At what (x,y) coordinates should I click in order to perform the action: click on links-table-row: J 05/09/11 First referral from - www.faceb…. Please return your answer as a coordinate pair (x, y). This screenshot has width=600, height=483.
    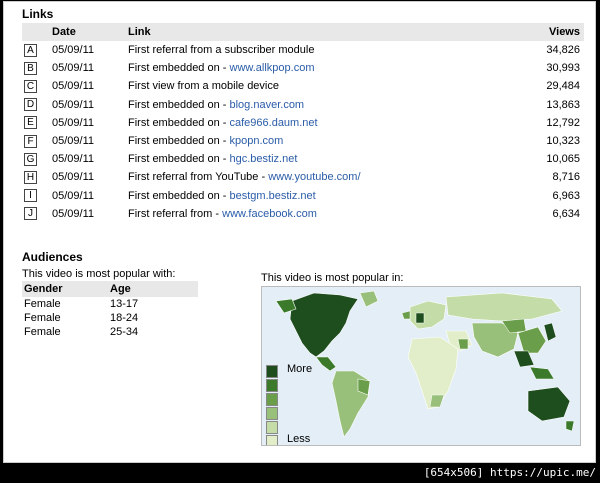
    Looking at the image, I should click on (303, 214).